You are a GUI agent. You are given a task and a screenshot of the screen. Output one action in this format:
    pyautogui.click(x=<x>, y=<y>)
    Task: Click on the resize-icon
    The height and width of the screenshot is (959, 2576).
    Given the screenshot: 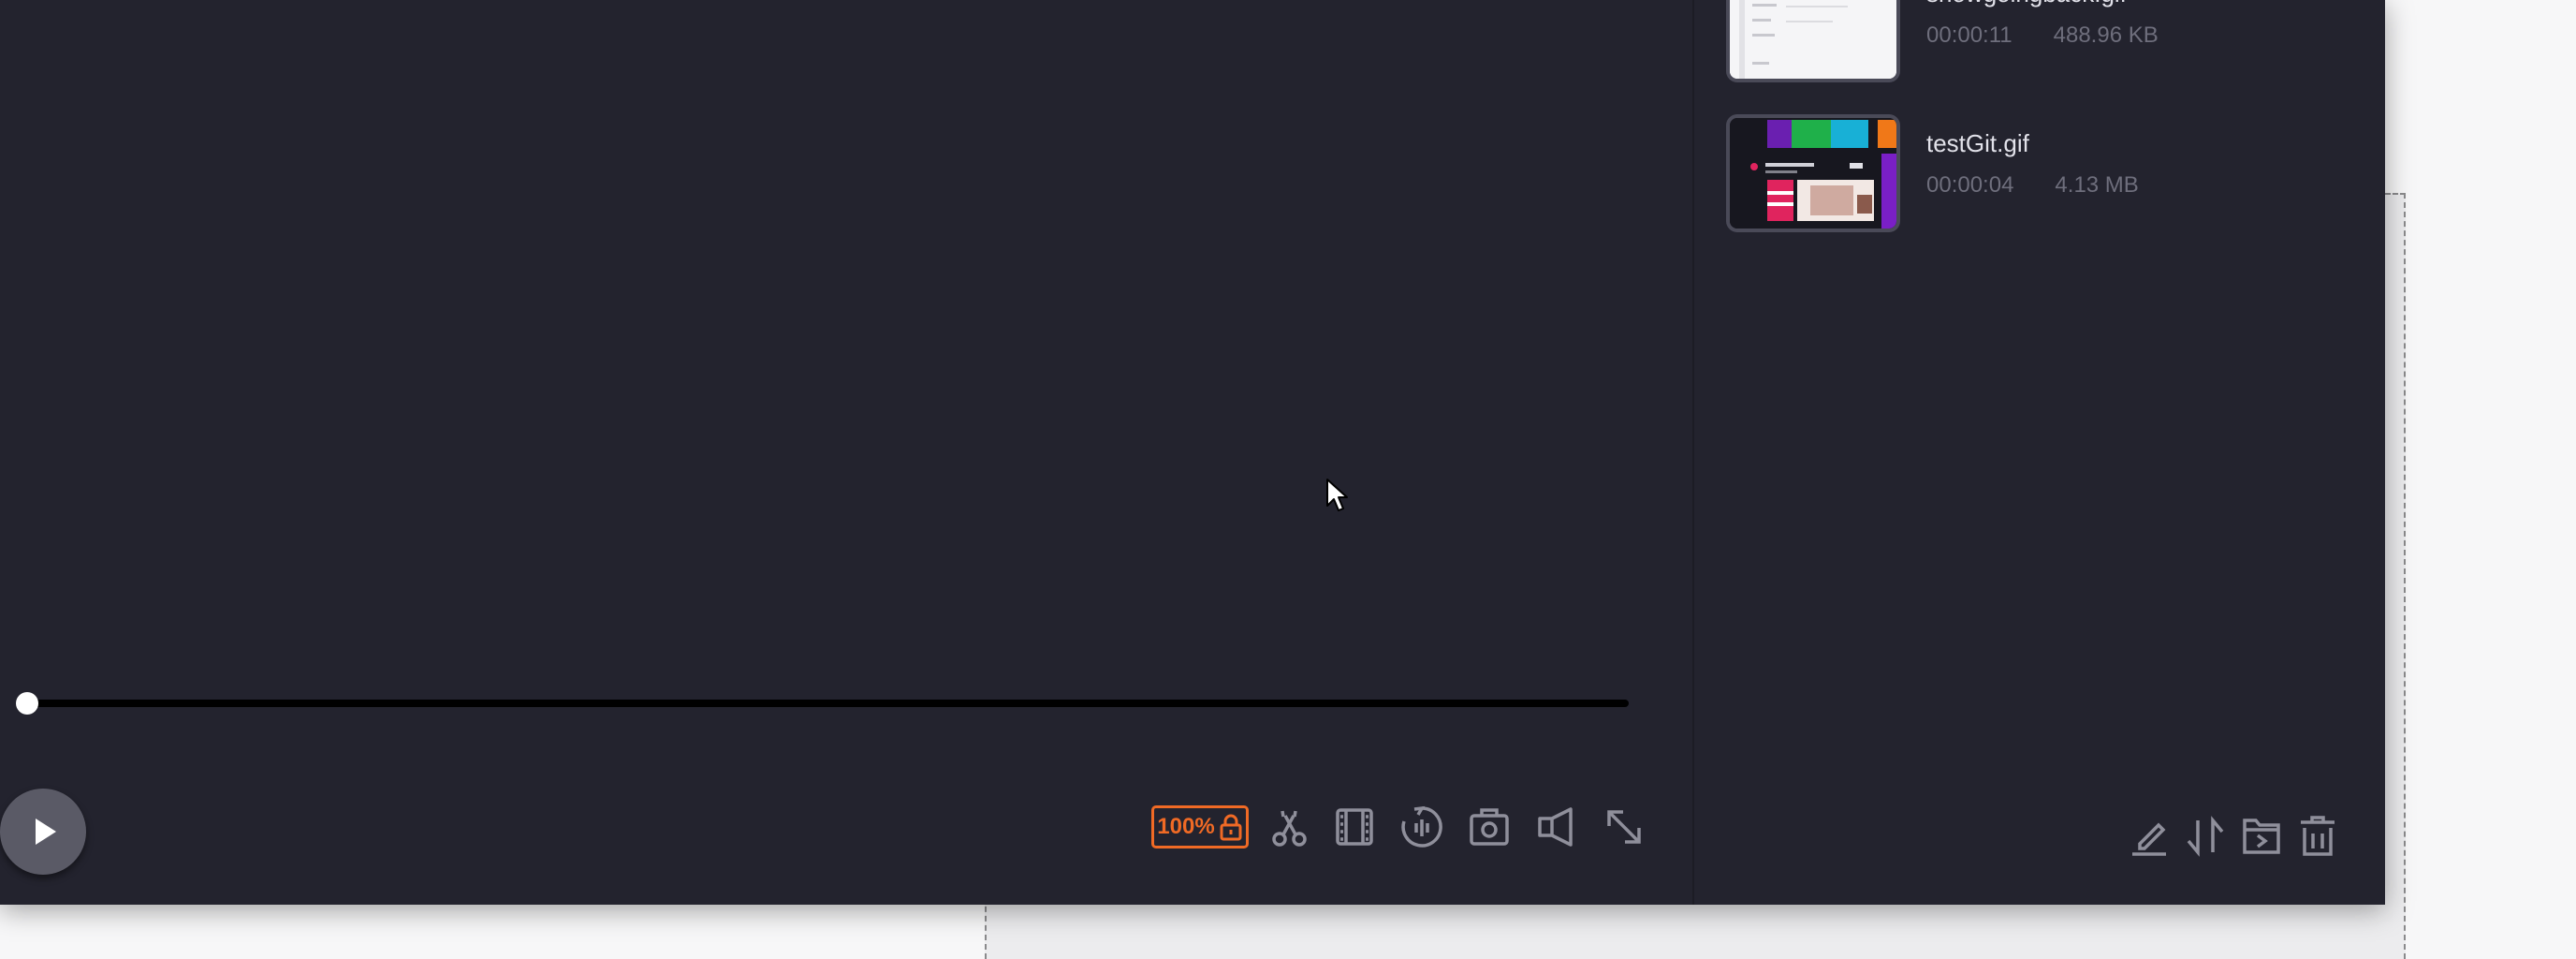 What is the action you would take?
    pyautogui.click(x=1624, y=827)
    